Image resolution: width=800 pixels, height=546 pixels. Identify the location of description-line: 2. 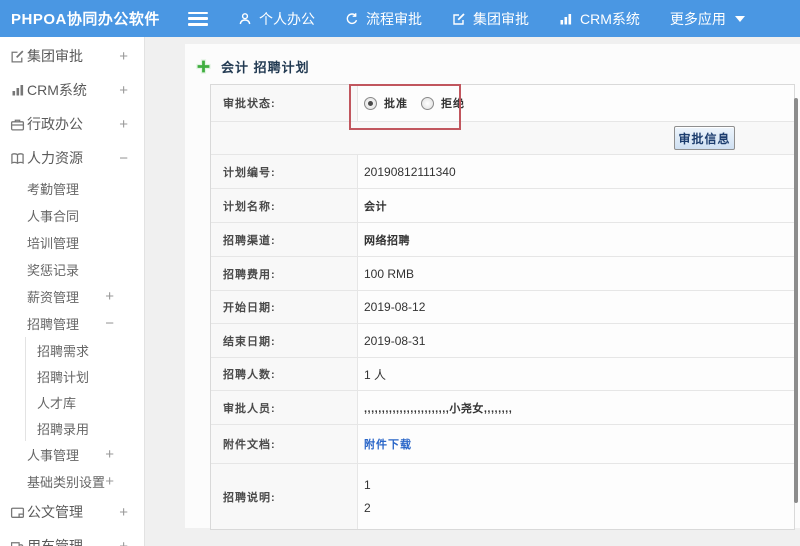
(367, 508).